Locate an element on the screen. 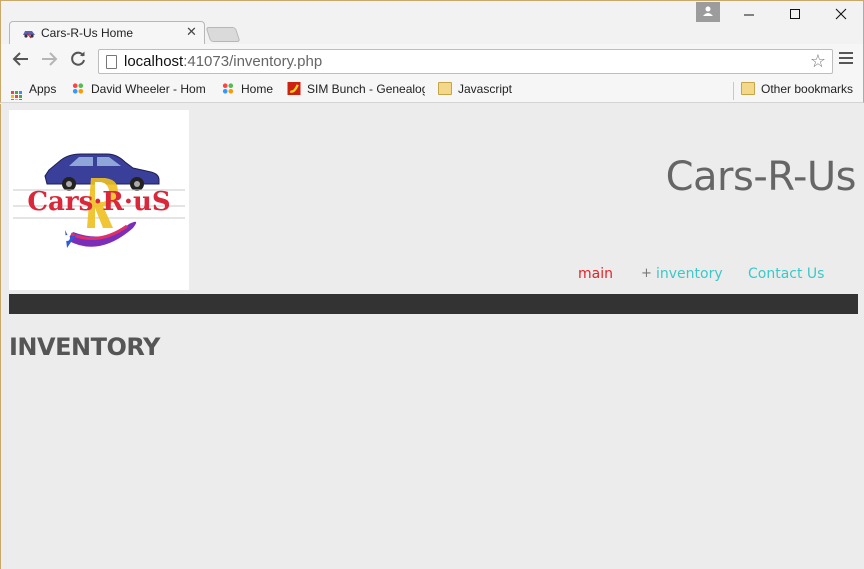 This screenshot has height=569, width=864. close-window-button is located at coordinates (841, 16).